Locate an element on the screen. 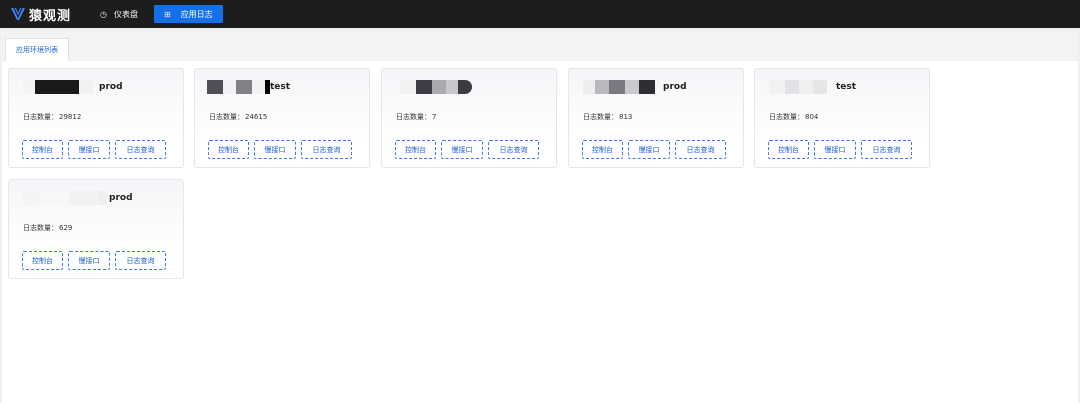 Image resolution: width=1080 pixels, height=403 pixels. log-count: 日志数量：804 is located at coordinates (794, 117).